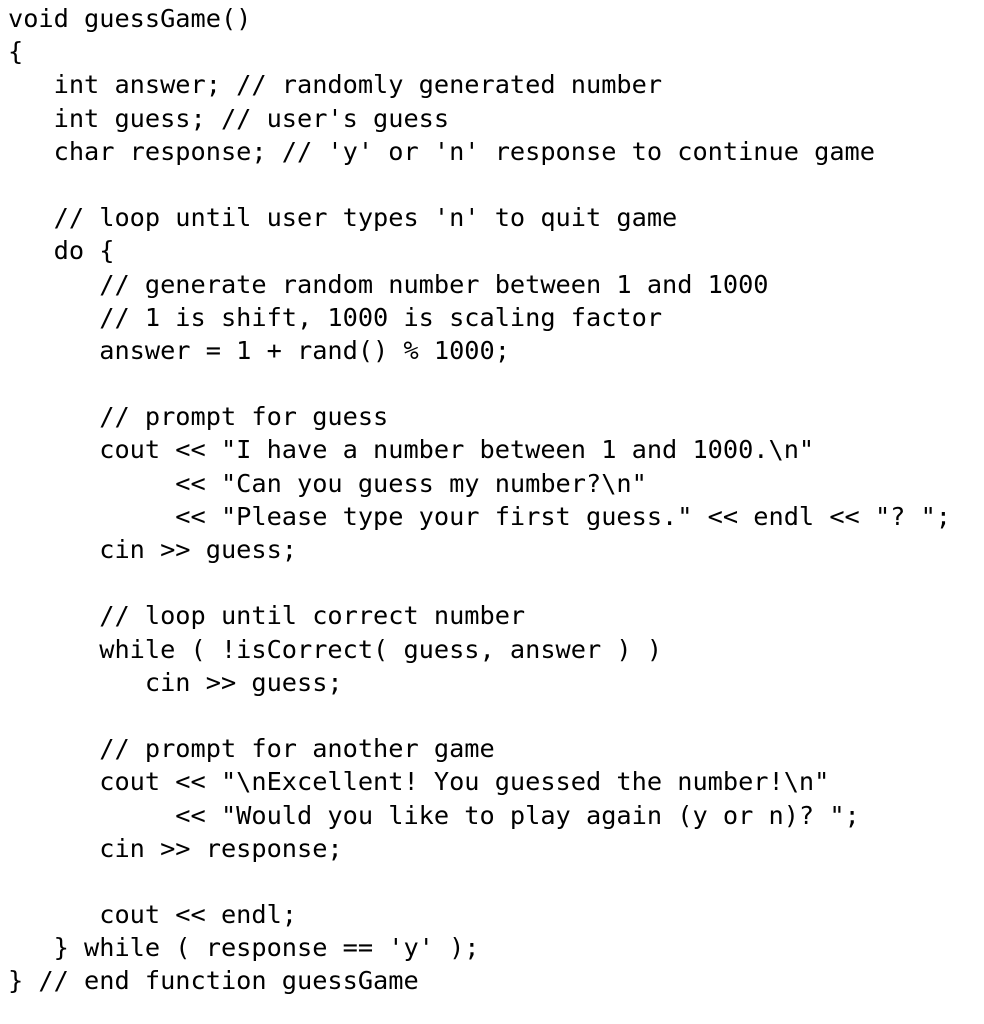  What do you see at coordinates (335, 85) in the screenshot?
I see `code-line-declare-answer: int answer; // randomly generated number` at bounding box center [335, 85].